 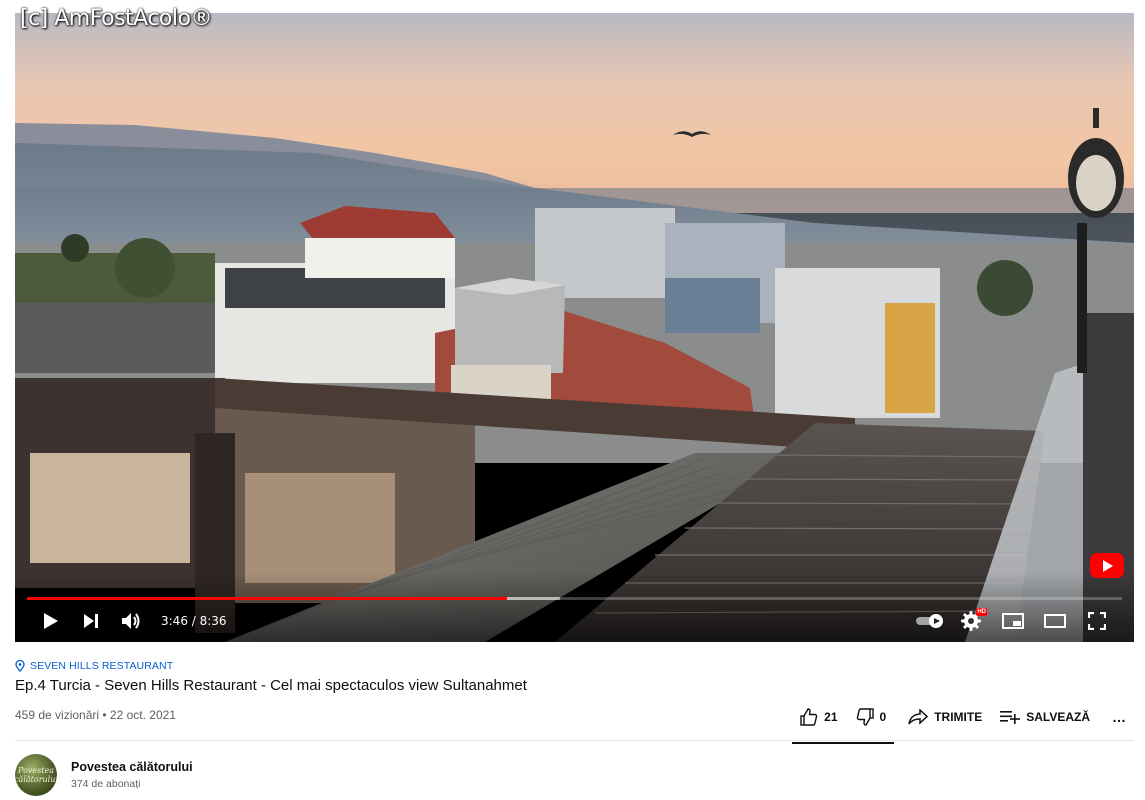 What do you see at coordinates (918, 717) in the screenshot?
I see `share-icon` at bounding box center [918, 717].